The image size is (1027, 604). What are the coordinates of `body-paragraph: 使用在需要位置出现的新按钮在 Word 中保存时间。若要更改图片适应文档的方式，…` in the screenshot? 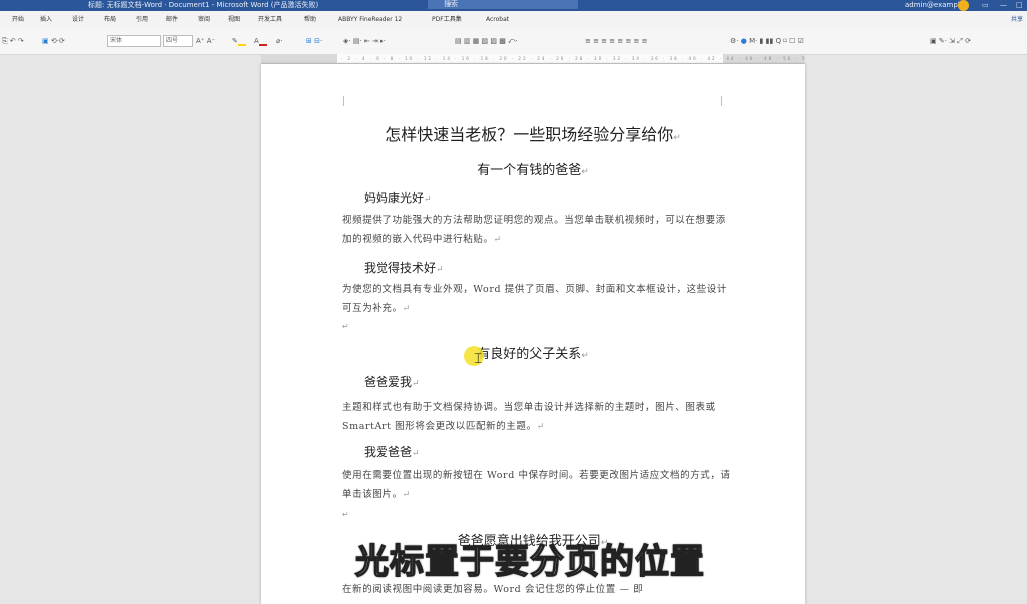 It's located at (537, 485).